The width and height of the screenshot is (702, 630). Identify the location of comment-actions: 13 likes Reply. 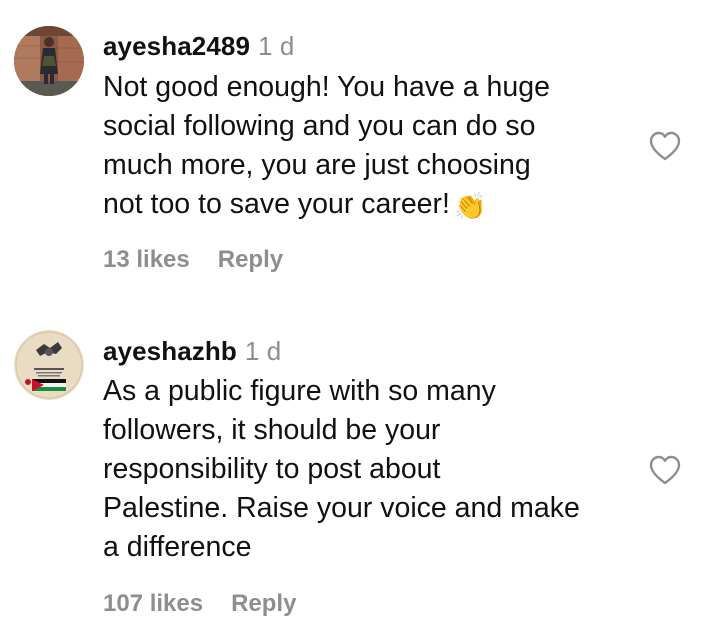
(193, 260).